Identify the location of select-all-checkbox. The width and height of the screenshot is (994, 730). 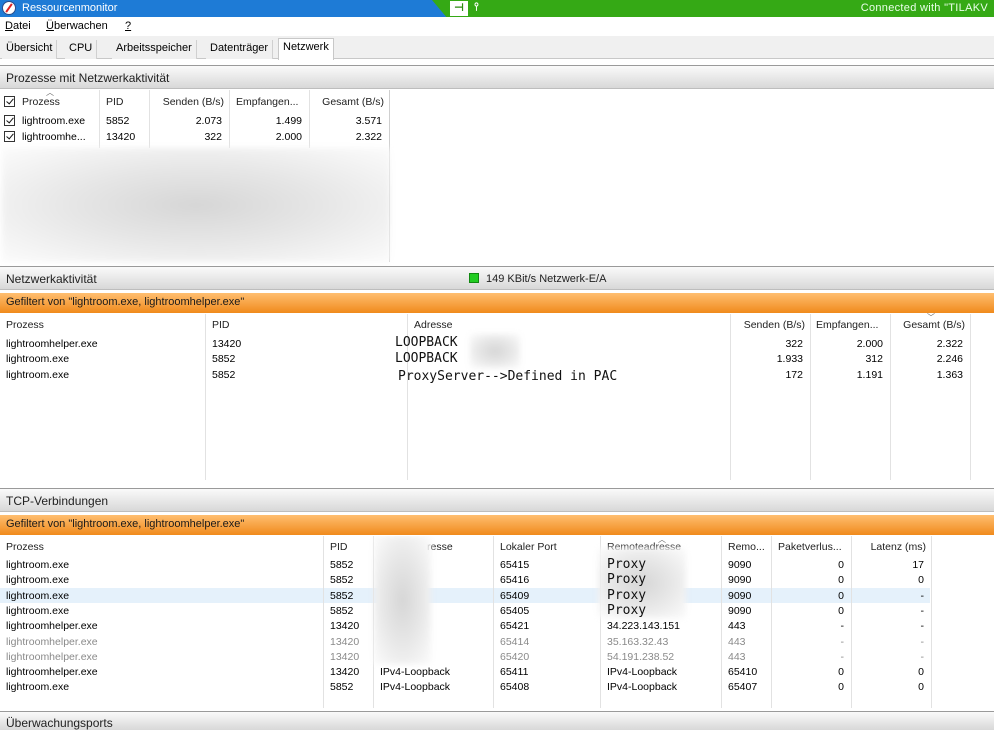
(9, 101).